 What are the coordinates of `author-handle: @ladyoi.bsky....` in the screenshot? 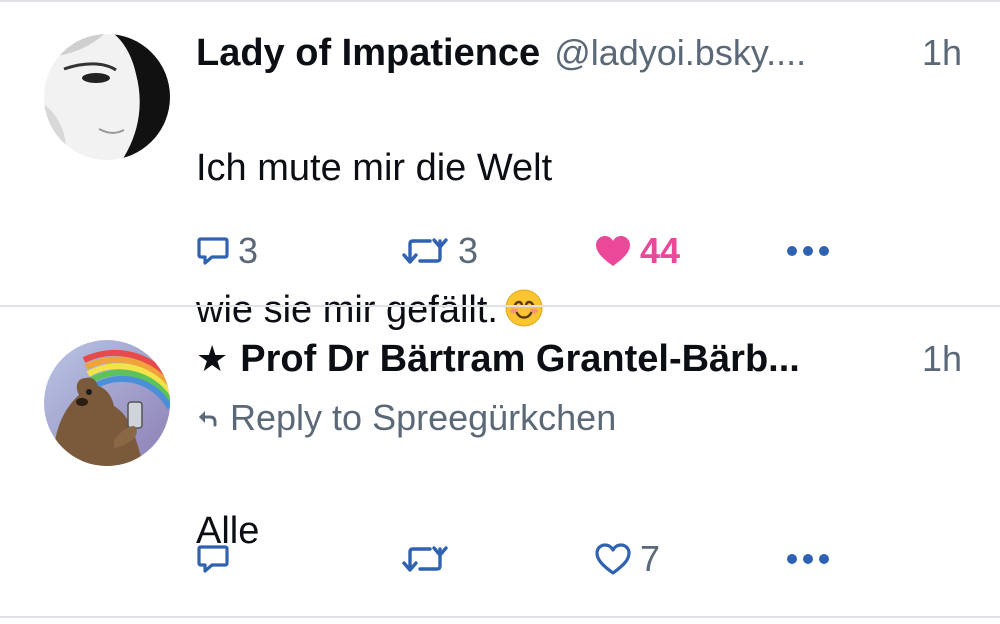 It's located at (732, 53).